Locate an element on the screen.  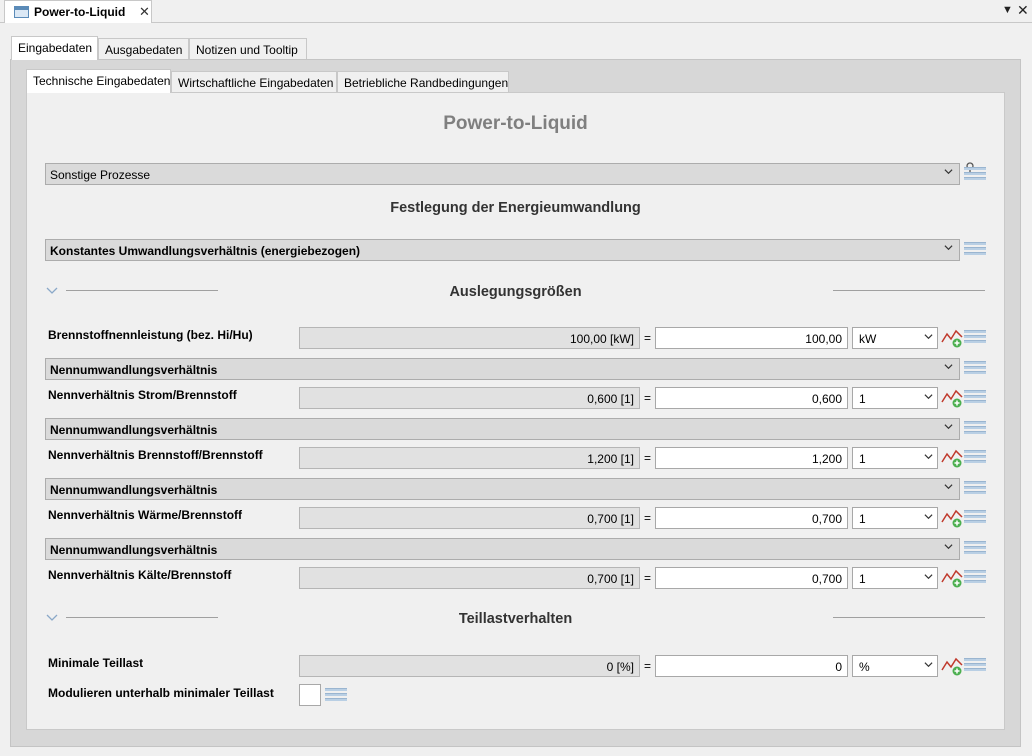
document-icon is located at coordinates (21, 12).